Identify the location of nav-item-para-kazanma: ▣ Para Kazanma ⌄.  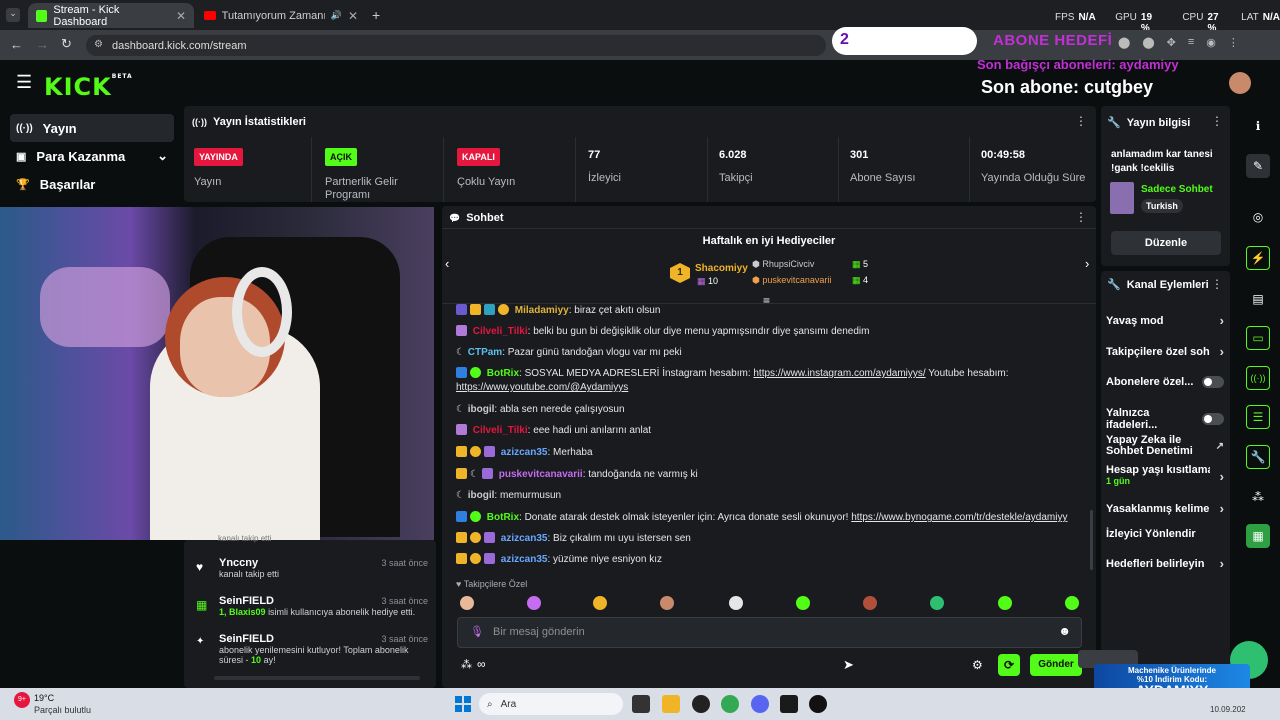
(92, 156).